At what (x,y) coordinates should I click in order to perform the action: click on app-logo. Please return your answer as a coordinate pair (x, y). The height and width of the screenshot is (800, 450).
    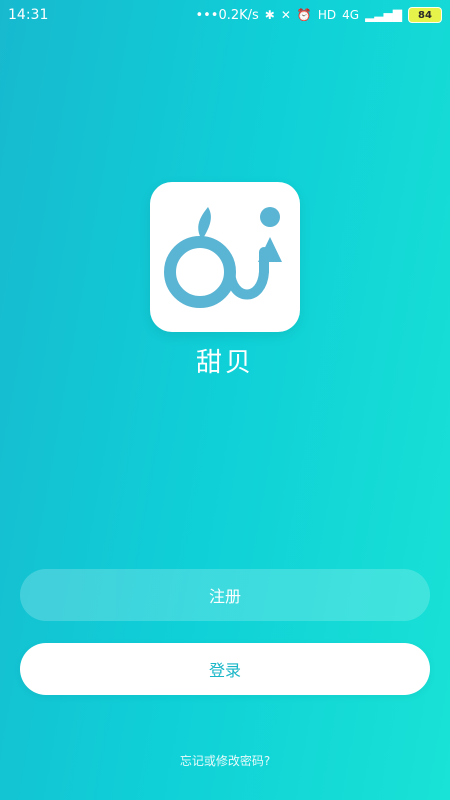
    Looking at the image, I should click on (225, 257).